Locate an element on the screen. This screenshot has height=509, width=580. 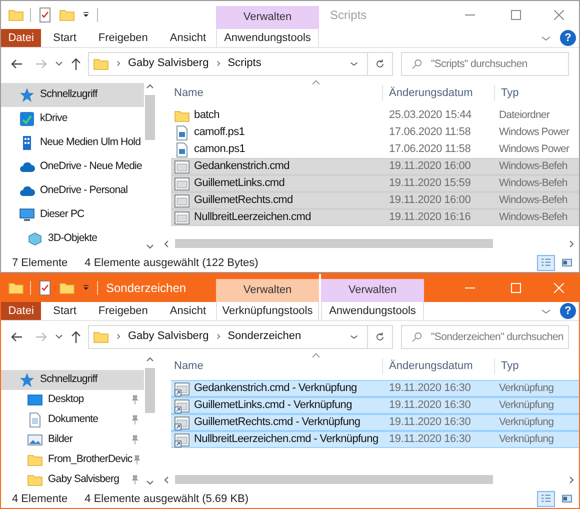
file-row: GuillemetLinks.cmd 19.11.2020 15:59 Windows-Befeh is located at coordinates (375, 183).